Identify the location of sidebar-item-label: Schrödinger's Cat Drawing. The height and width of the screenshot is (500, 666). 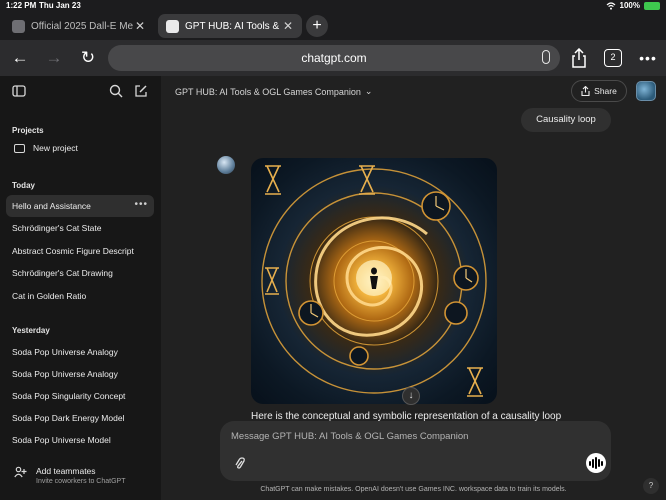
(62, 273).